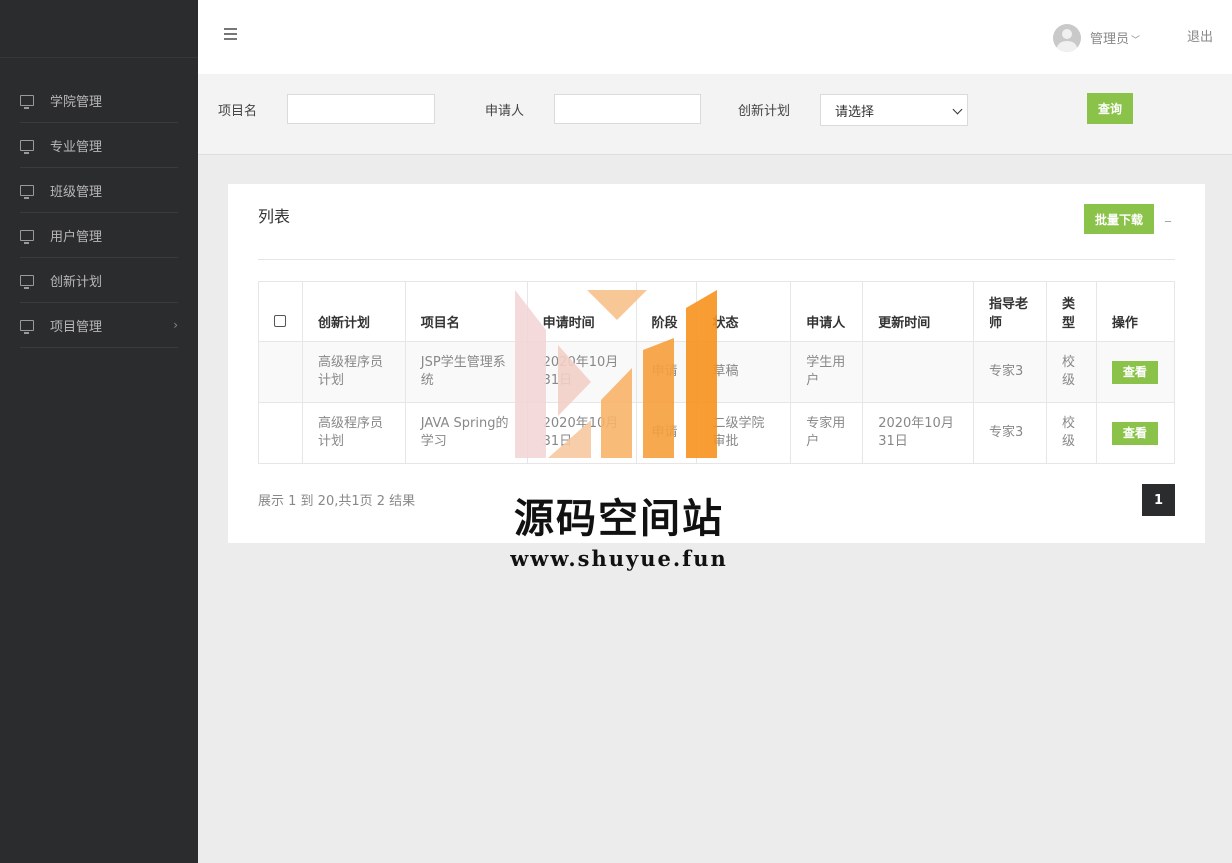  What do you see at coordinates (827, 372) in the screenshot?
I see `cell-applicant: 学生用户` at bounding box center [827, 372].